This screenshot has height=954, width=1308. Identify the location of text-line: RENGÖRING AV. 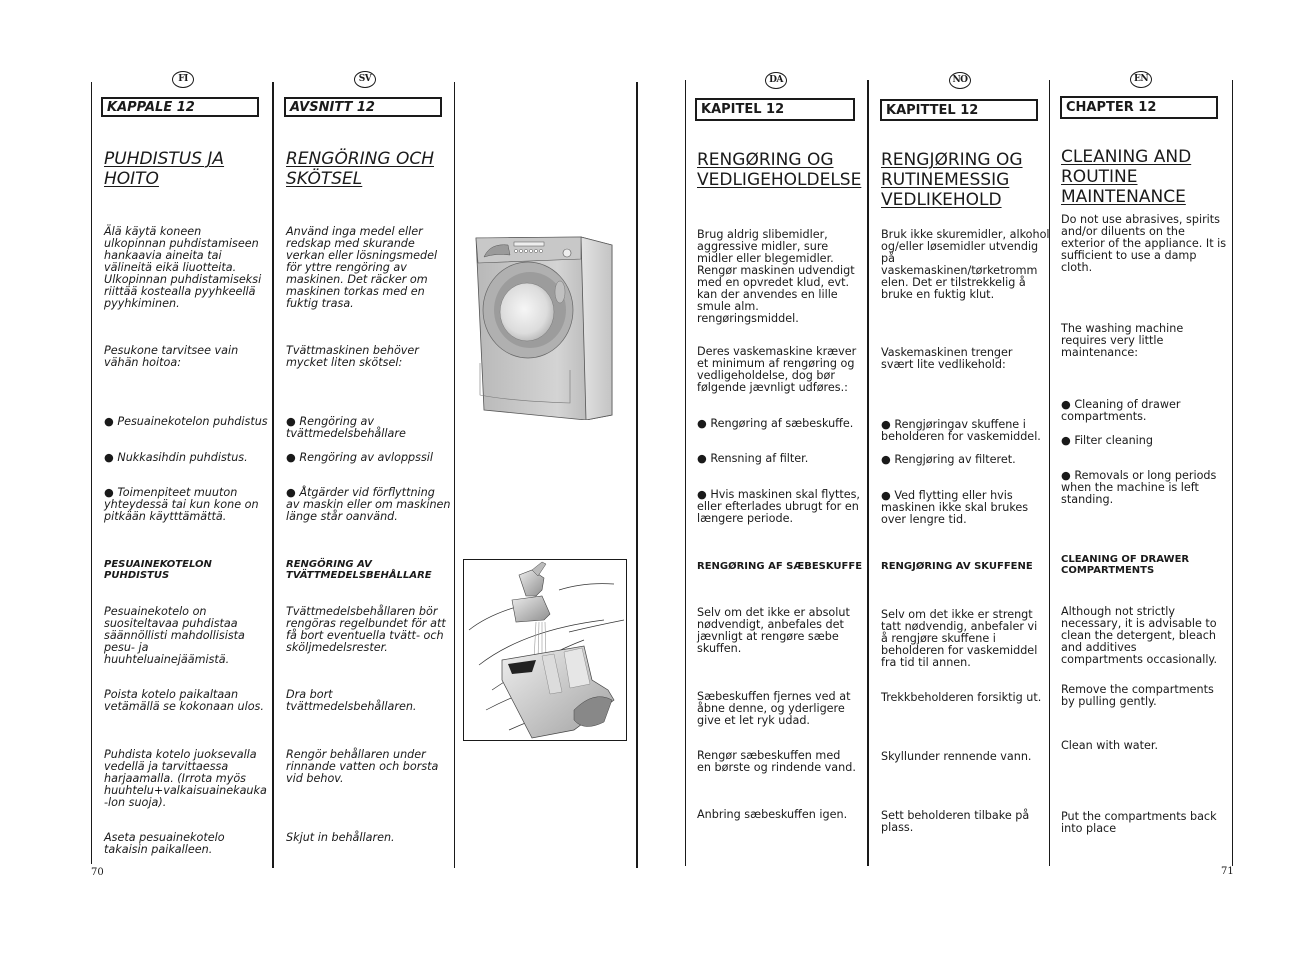
(329, 564).